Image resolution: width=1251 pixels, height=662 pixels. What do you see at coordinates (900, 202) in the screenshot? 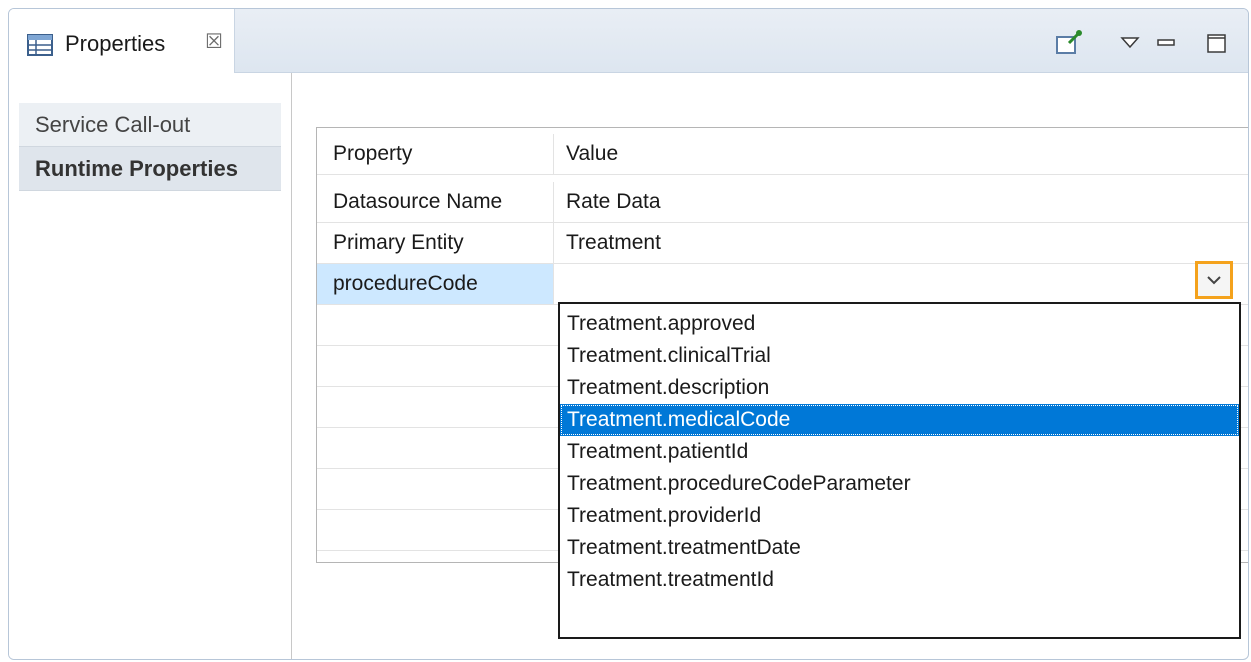
I see `property-value: Rate Data` at bounding box center [900, 202].